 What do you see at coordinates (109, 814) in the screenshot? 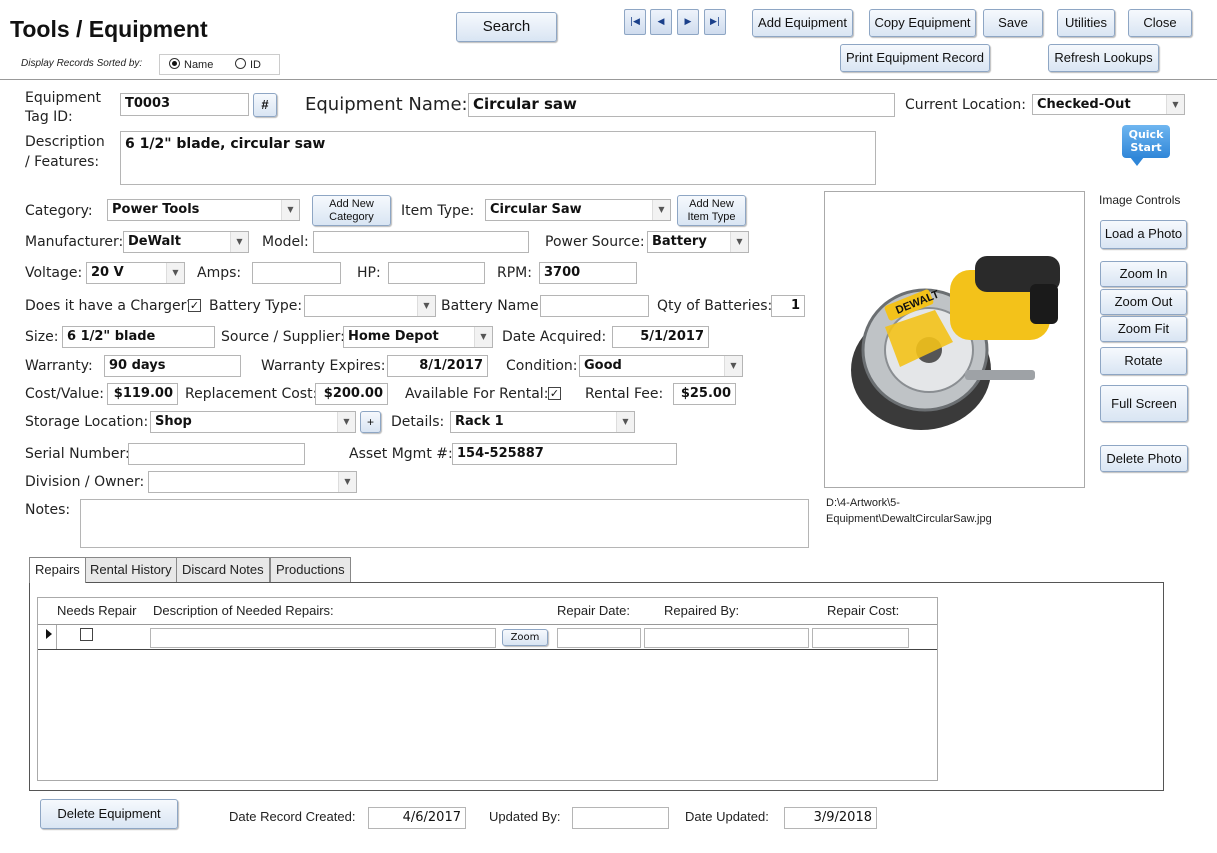
I see `delete-equipment-button: Delete Equipment` at bounding box center [109, 814].